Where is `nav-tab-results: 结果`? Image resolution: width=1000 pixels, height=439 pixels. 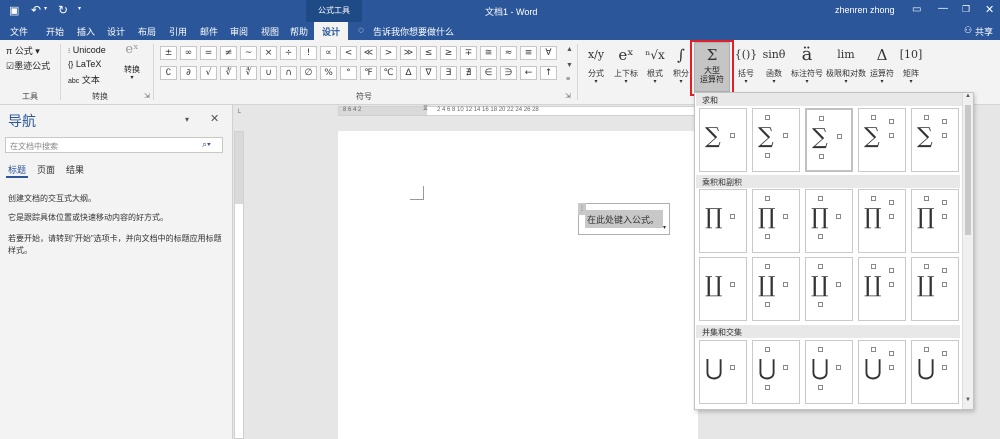 nav-tab-results: 结果 is located at coordinates (75, 169).